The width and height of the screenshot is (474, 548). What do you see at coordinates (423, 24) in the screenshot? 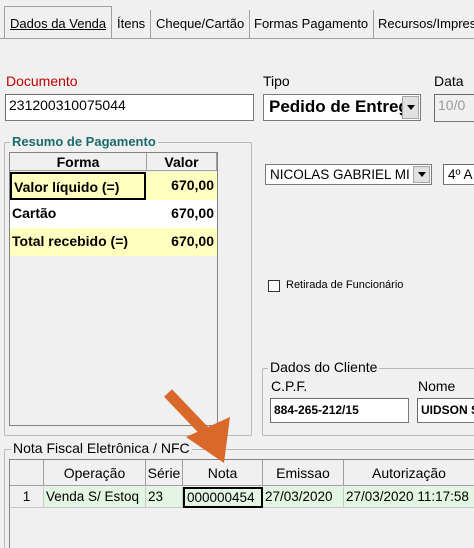
I see `tab-recursos-impressao: Recursos/Impres` at bounding box center [423, 24].